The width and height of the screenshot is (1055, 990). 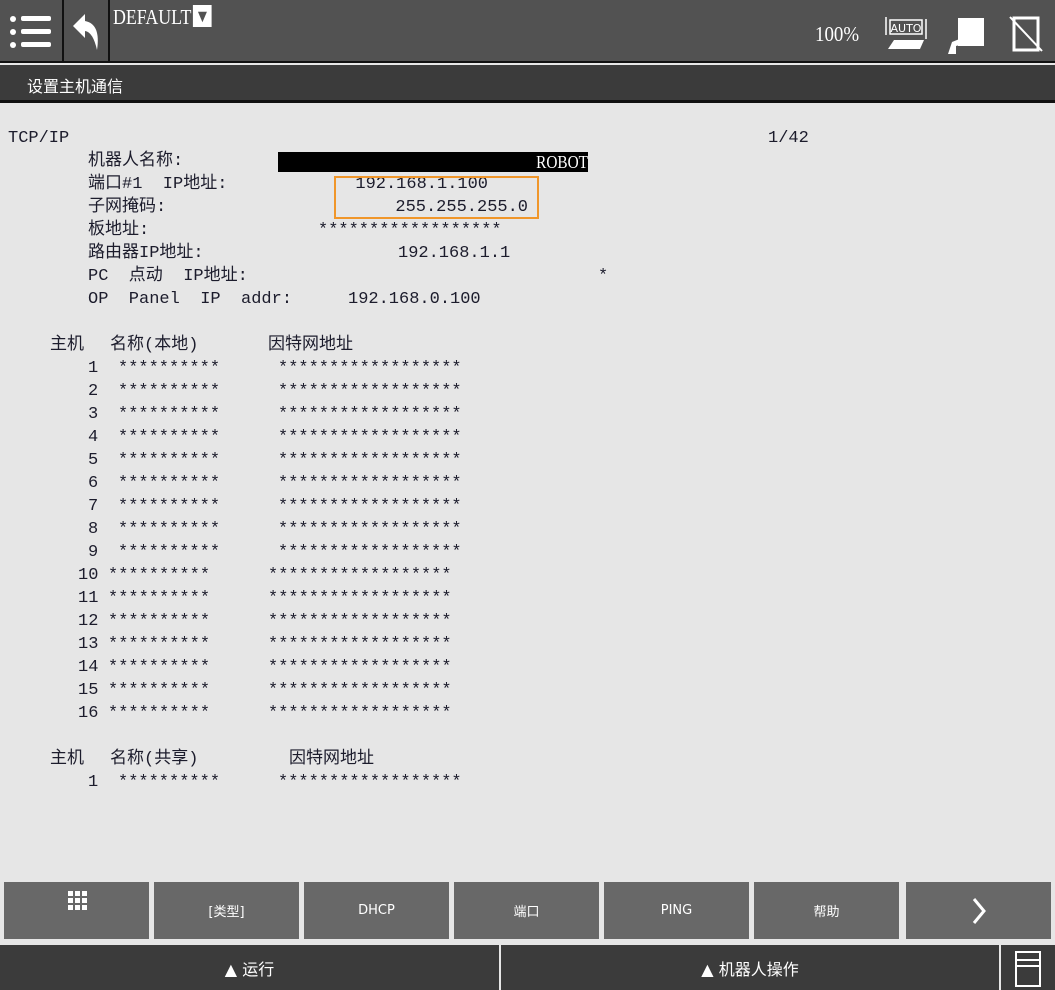 What do you see at coordinates (77, 900) in the screenshot?
I see `grid-icon` at bounding box center [77, 900].